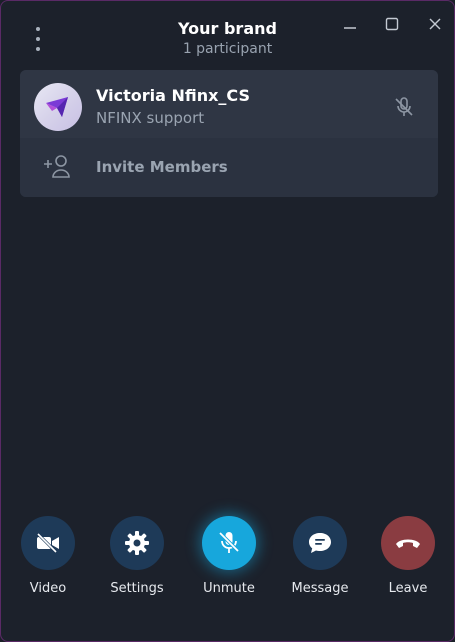 Image resolution: width=455 pixels, height=642 pixels. Describe the element at coordinates (392, 24) in the screenshot. I see `maximize-icon` at that location.